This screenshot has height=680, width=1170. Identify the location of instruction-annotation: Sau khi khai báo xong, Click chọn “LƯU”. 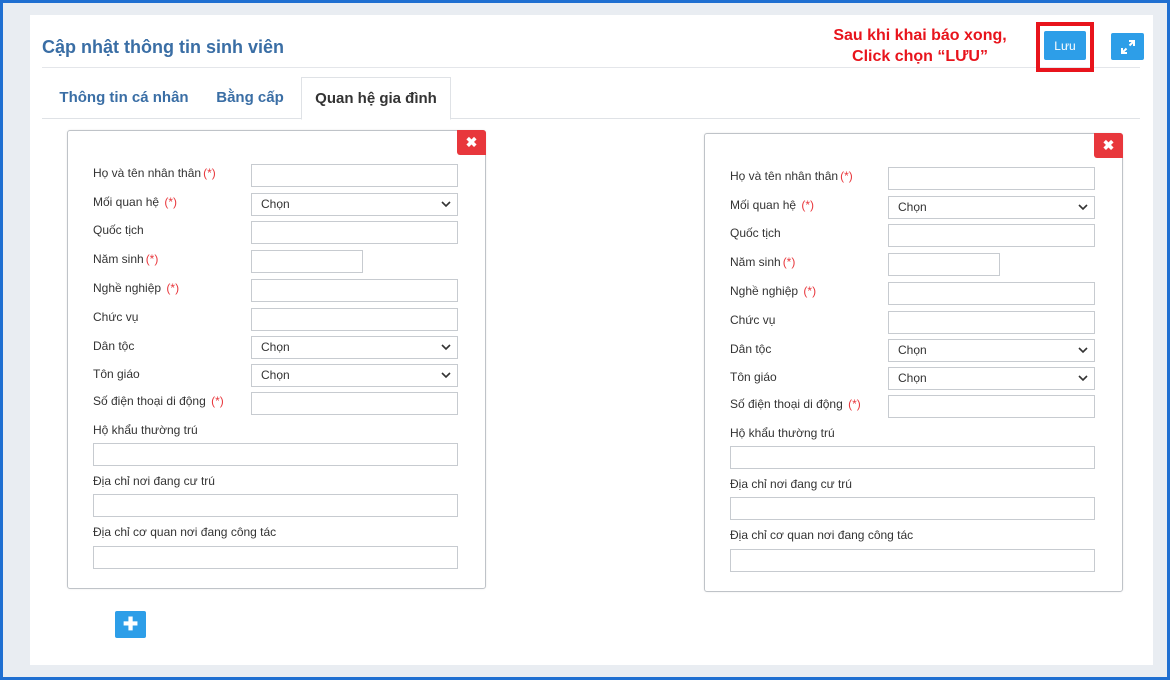
(920, 46).